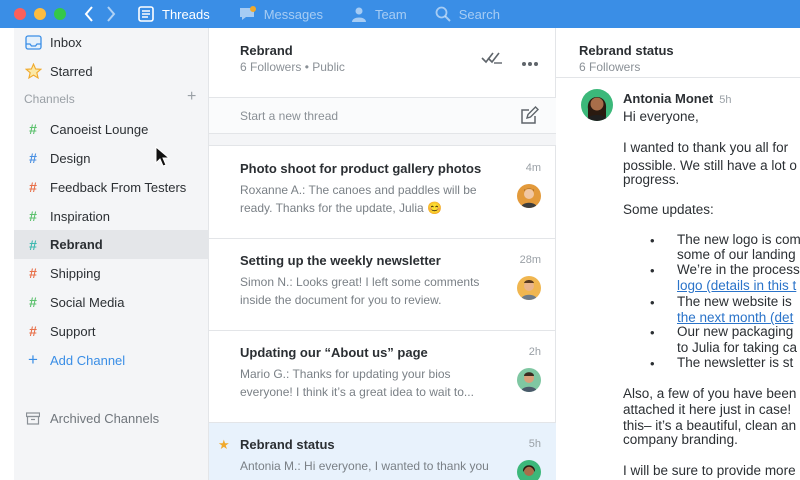 The height and width of the screenshot is (480, 800). I want to click on message-text-line: Our new packaging, so click(735, 331).